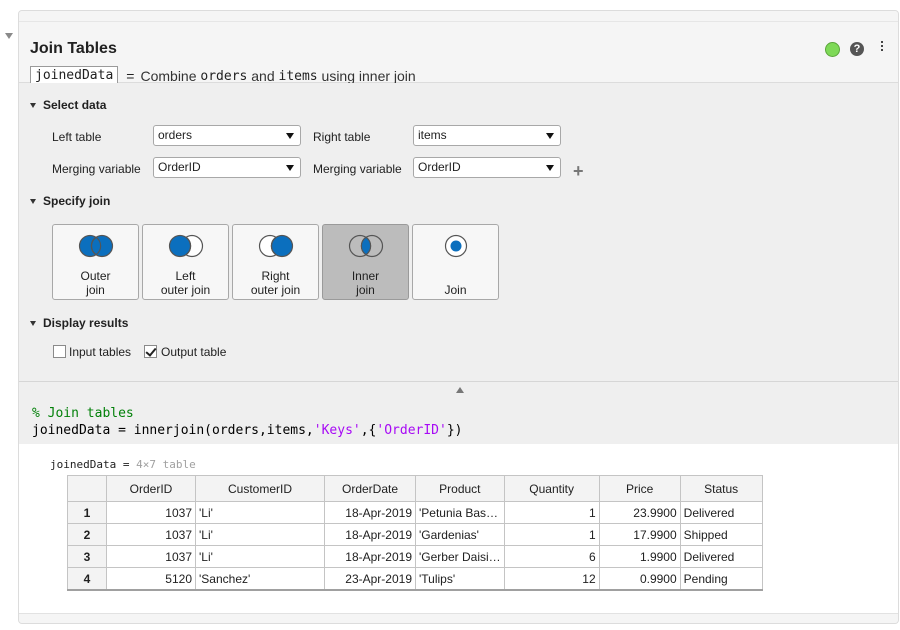 The width and height of the screenshot is (900, 630). I want to click on right-merge-dropdown: OrderID, so click(487, 167).